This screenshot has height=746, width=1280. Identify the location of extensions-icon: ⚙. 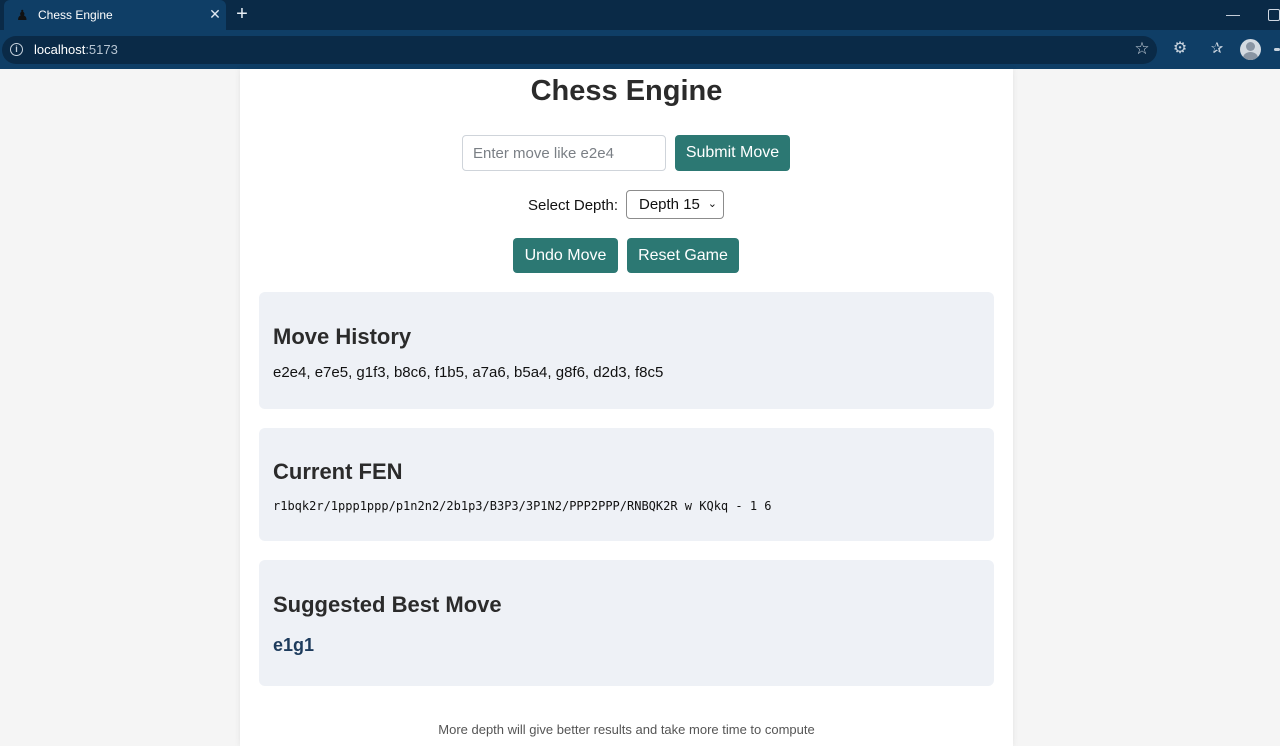
(1180, 49).